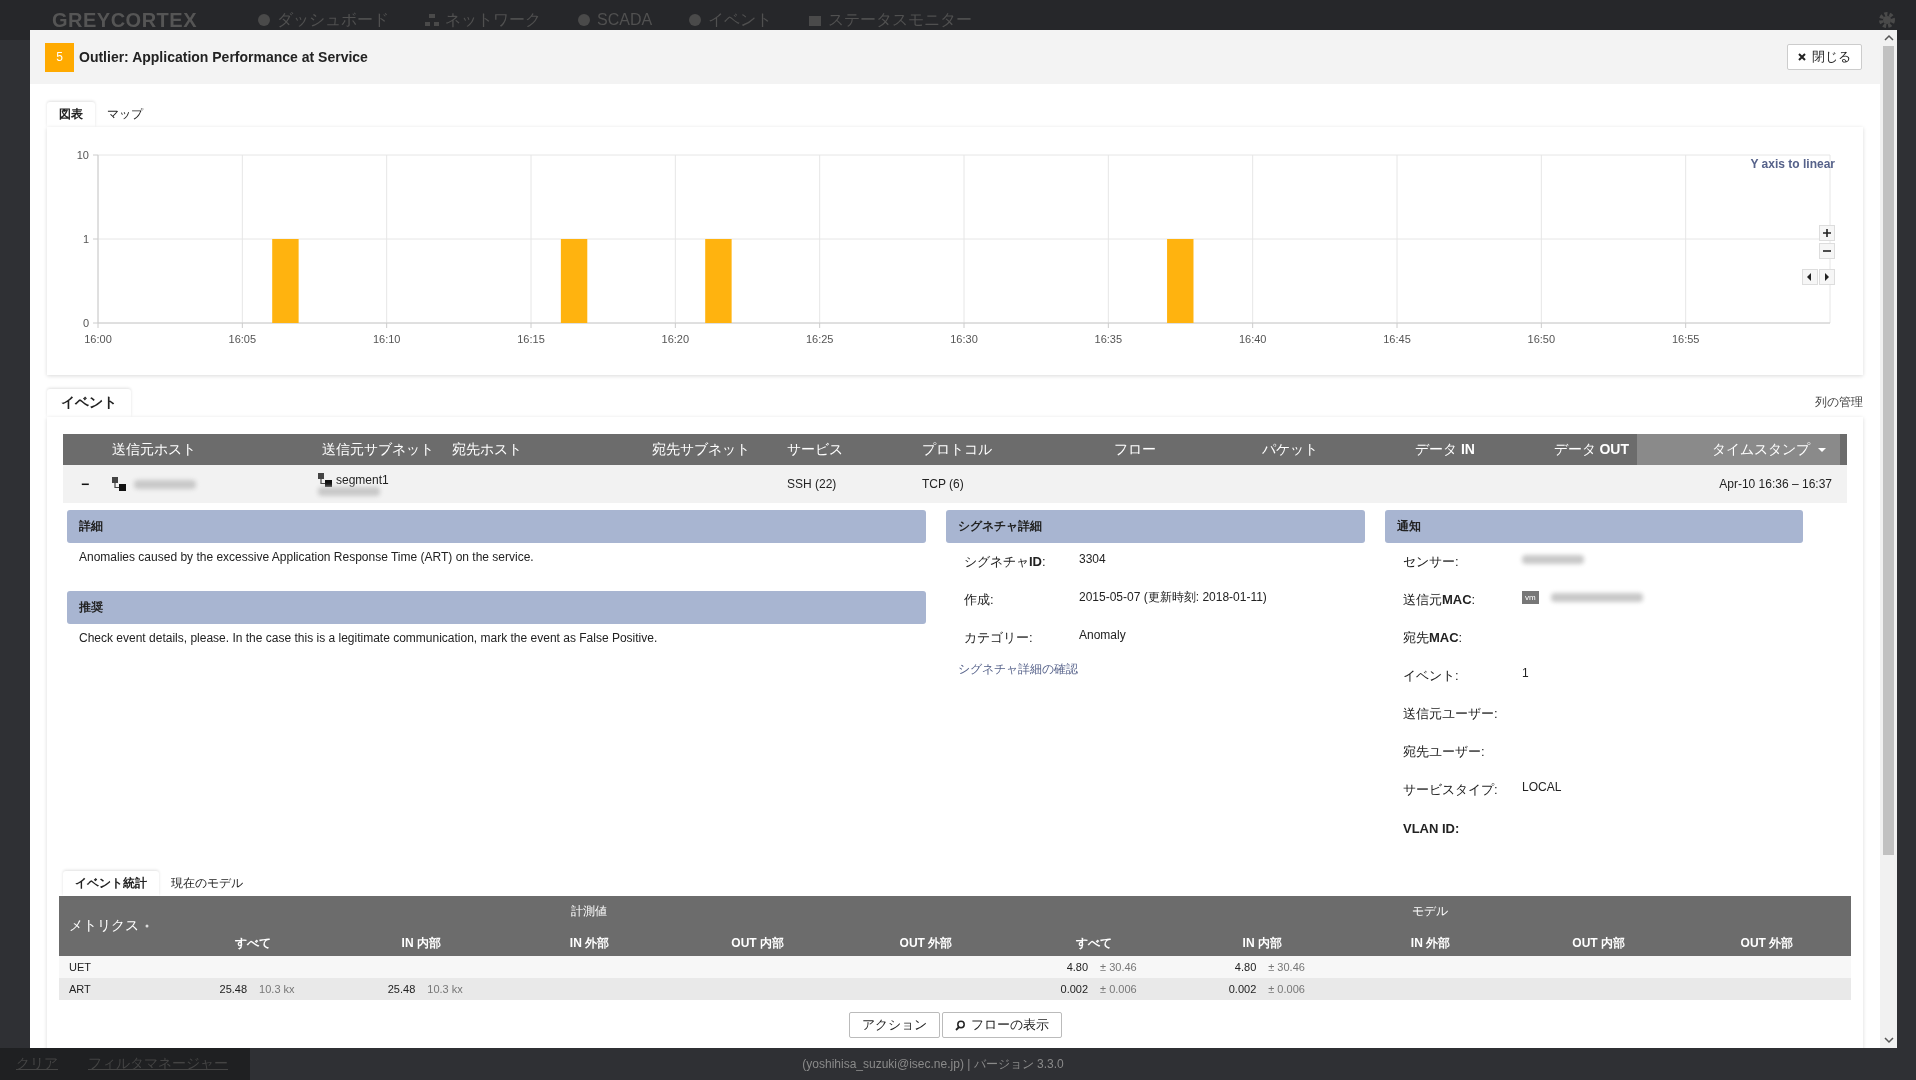 This screenshot has height=1080, width=1916. What do you see at coordinates (1775, 484) in the screenshot?
I see `table-cell: Apr-10 16:36 – 16:37` at bounding box center [1775, 484].